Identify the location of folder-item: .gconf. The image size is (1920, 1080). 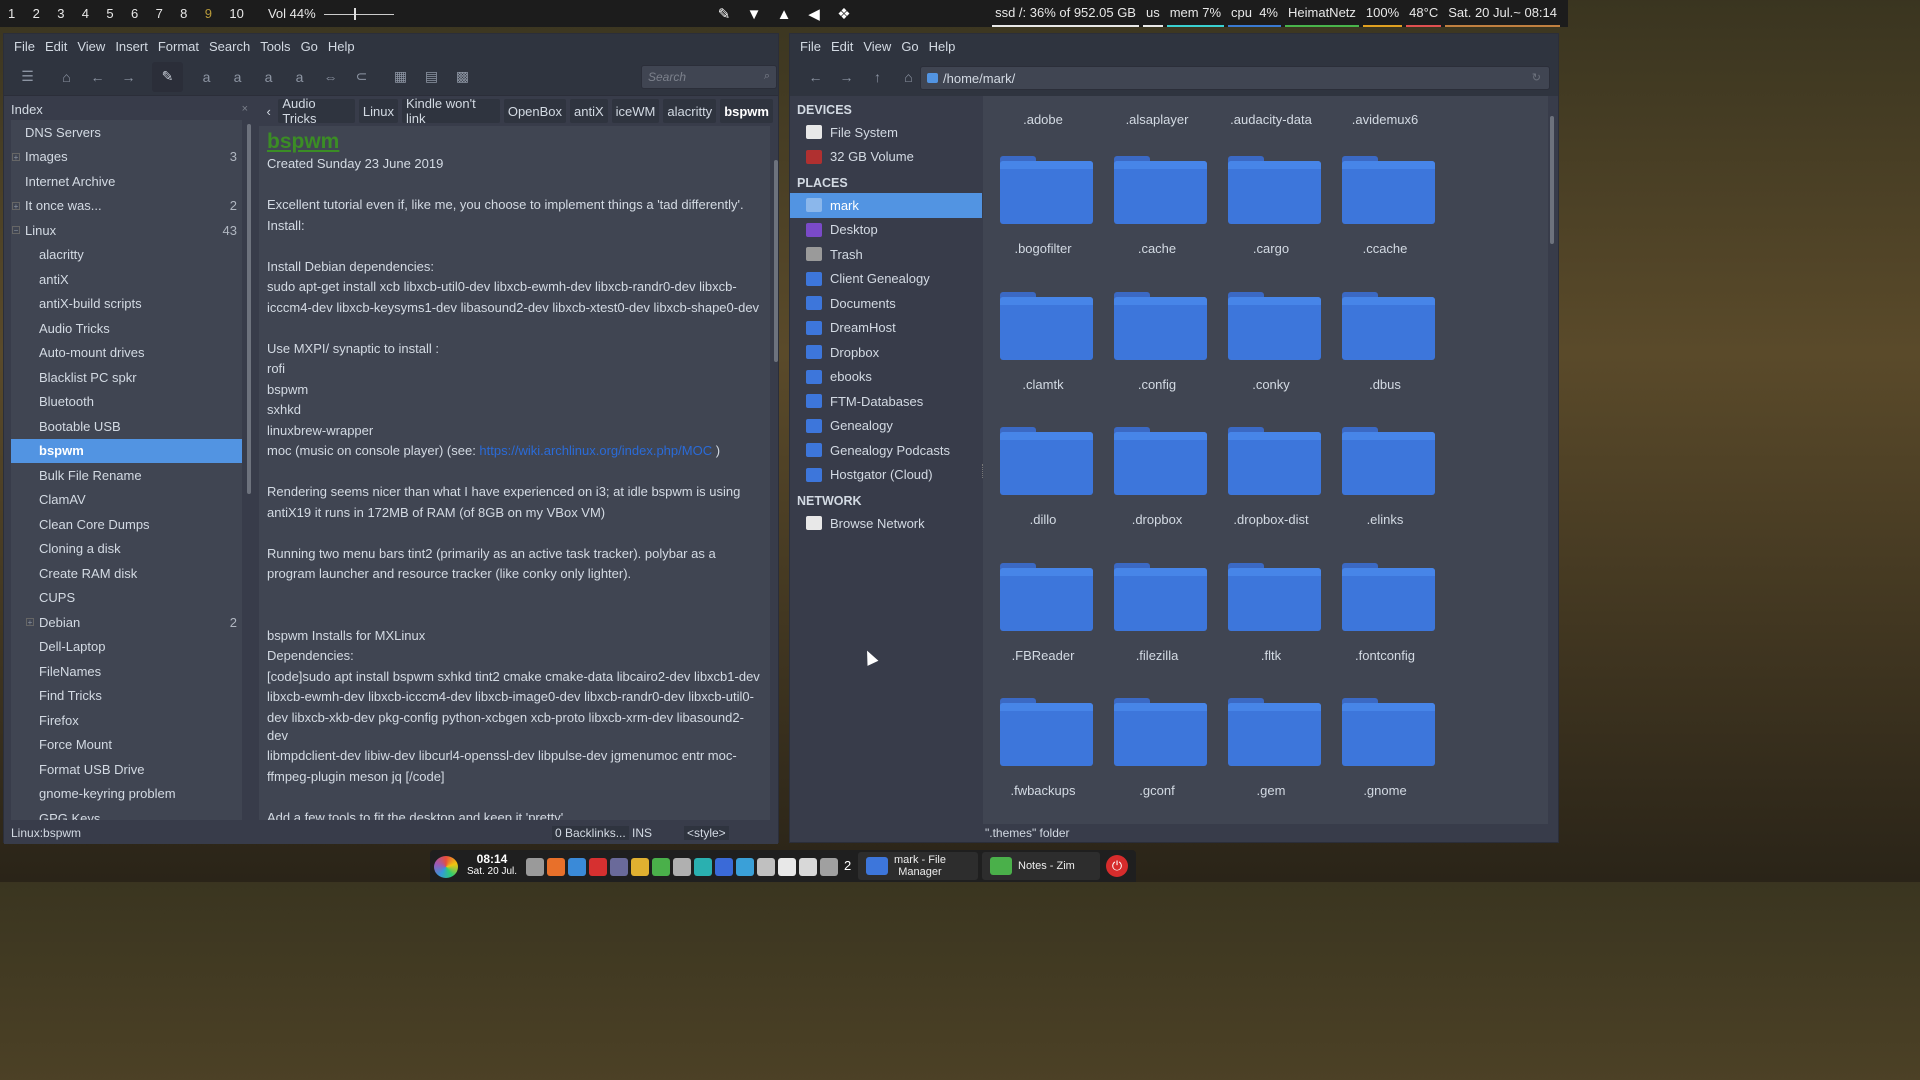
(1157, 761).